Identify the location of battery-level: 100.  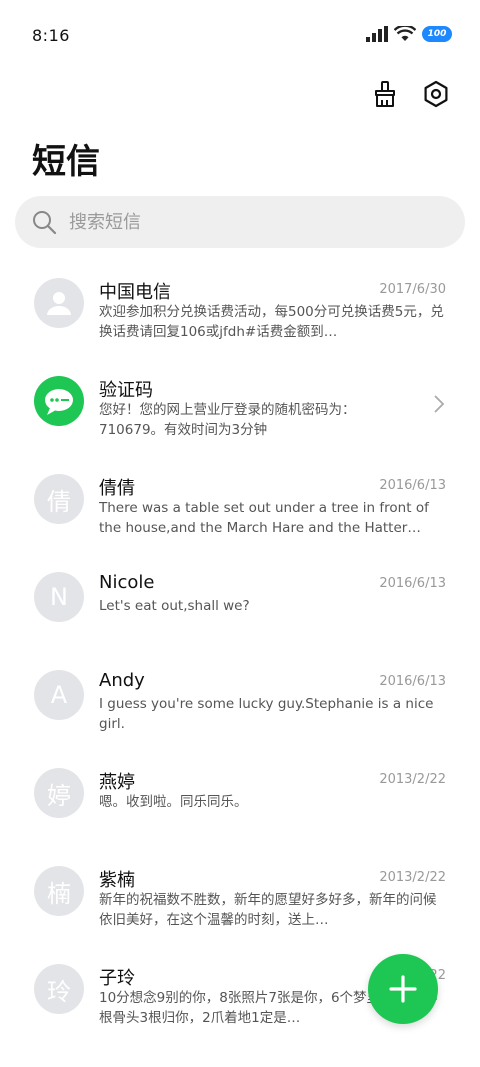
(437, 34).